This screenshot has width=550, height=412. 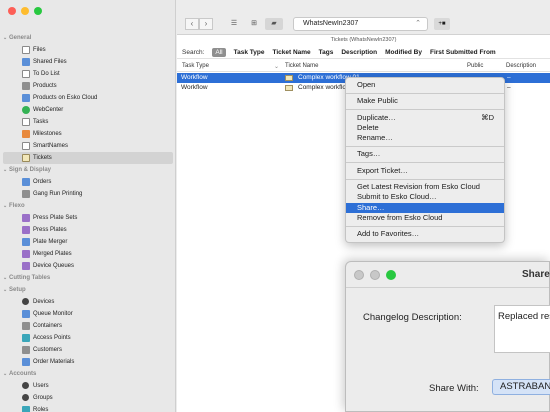 What do you see at coordinates (26, 50) in the screenshot?
I see `document-icon` at bounding box center [26, 50].